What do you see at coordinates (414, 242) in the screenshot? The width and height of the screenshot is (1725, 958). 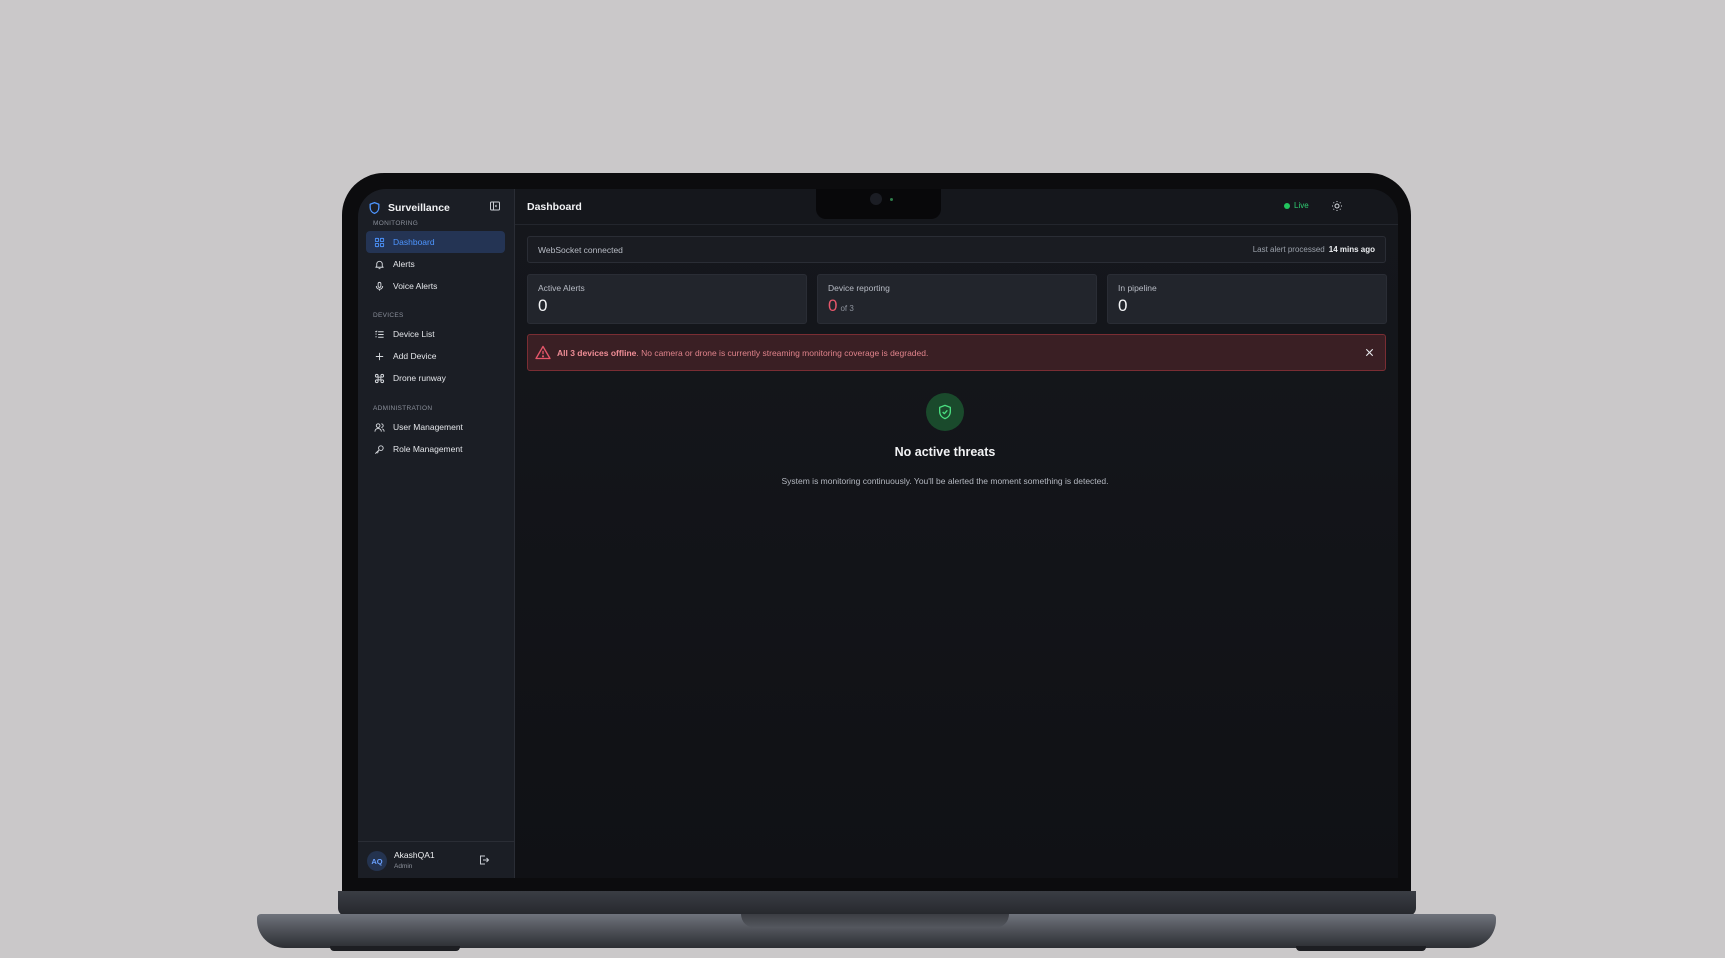 I see `sidebar-item-label: Dashboard` at bounding box center [414, 242].